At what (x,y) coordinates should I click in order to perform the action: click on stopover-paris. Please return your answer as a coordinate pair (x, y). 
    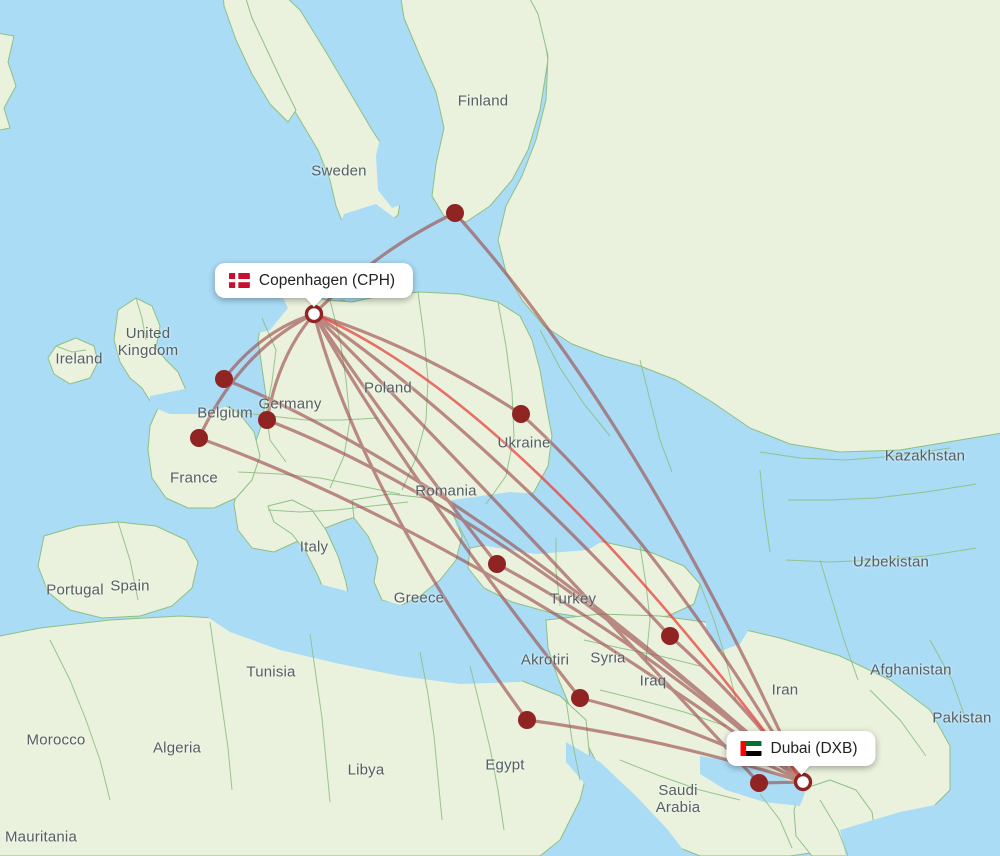
    Looking at the image, I should click on (199, 438).